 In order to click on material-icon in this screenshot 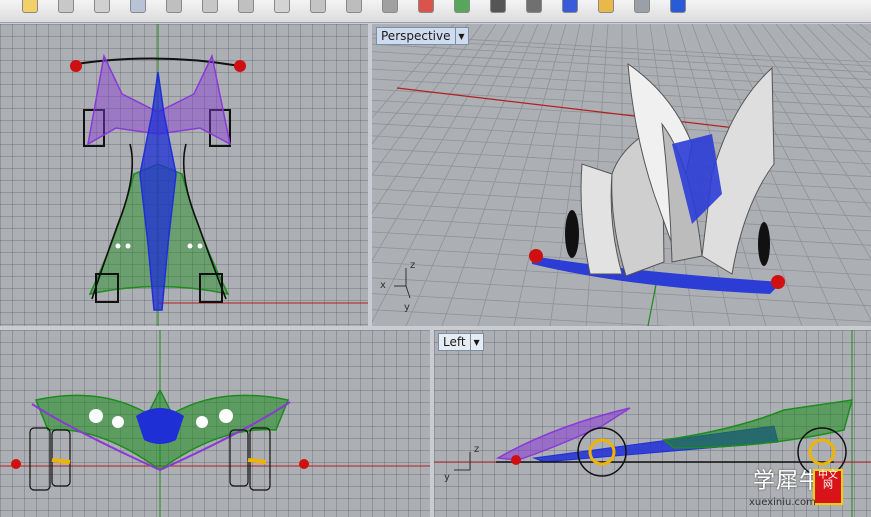, I will do `click(570, 6)`.